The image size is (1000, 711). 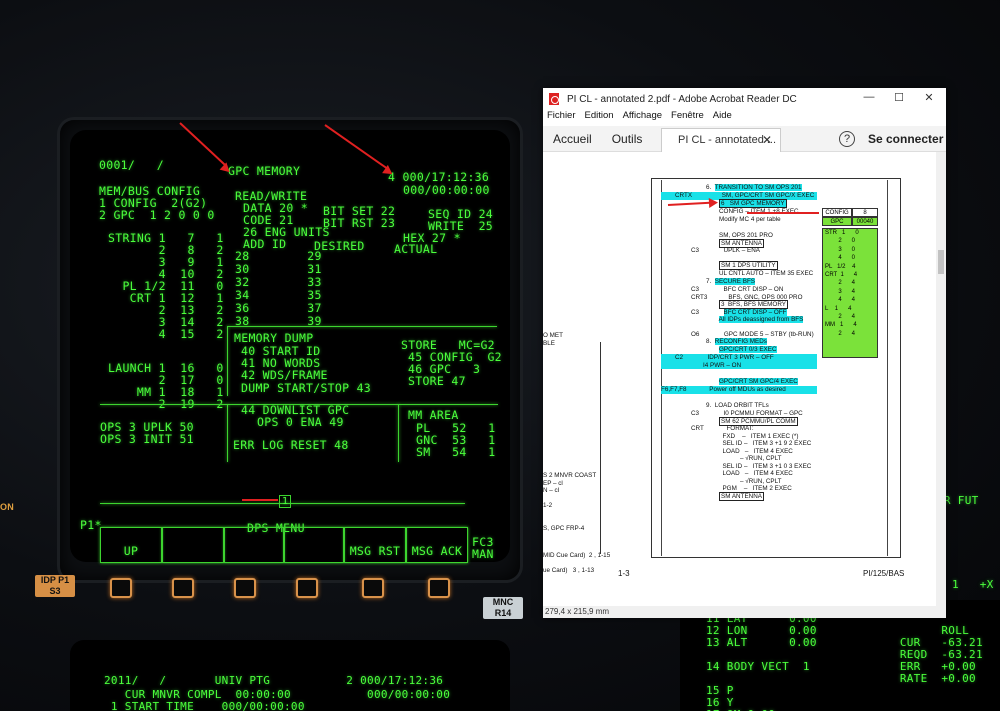 I want to click on idp-plate: IDP P1 S3, so click(x=55, y=586).